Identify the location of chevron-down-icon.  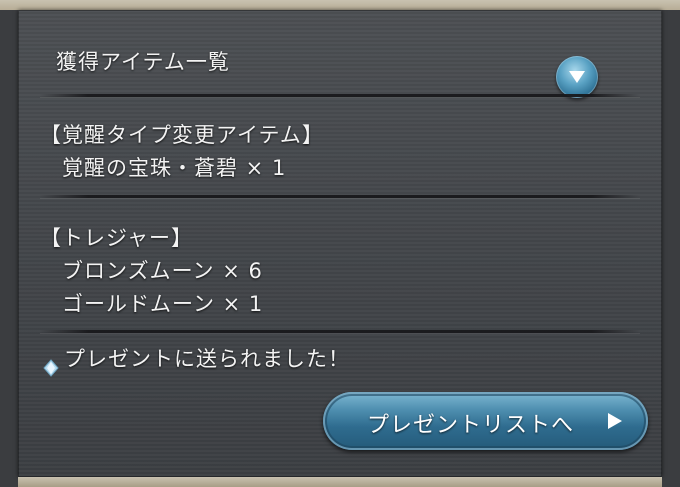
(577, 77).